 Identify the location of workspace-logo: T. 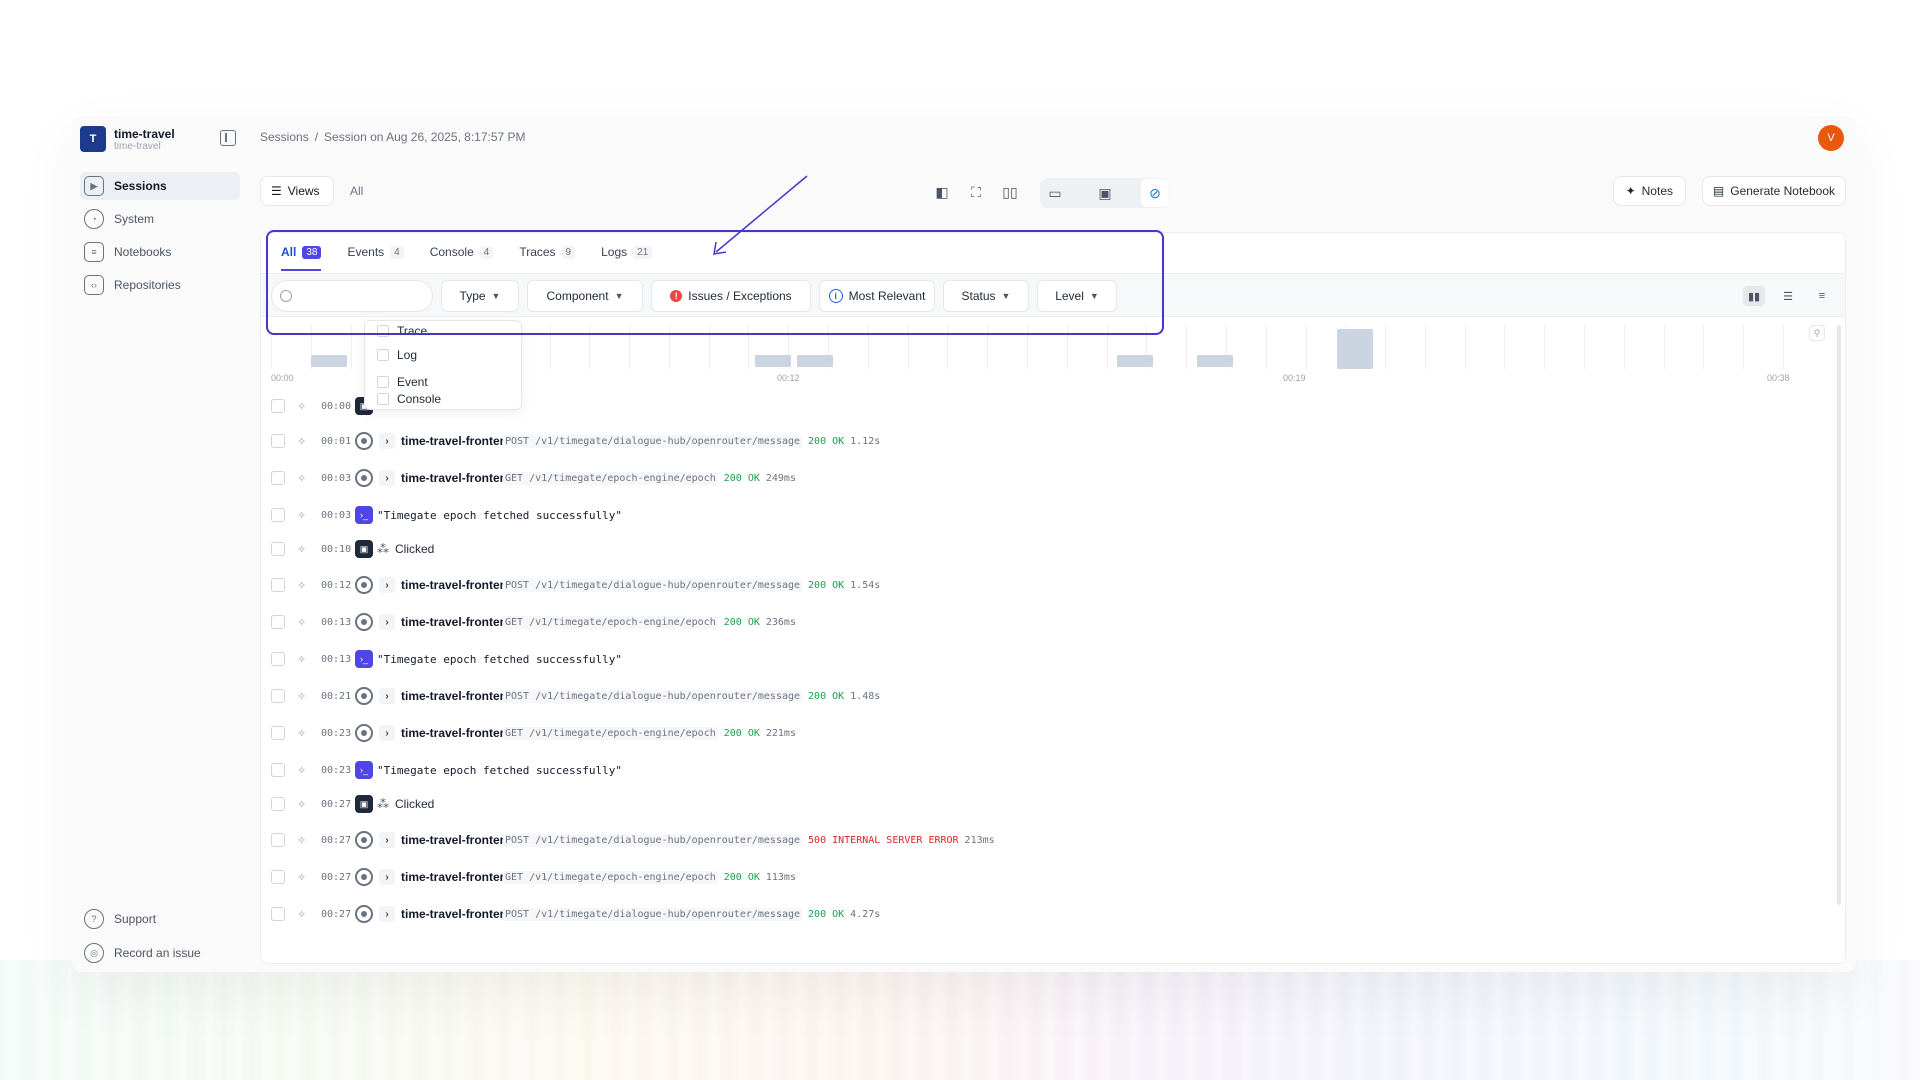
(93, 139).